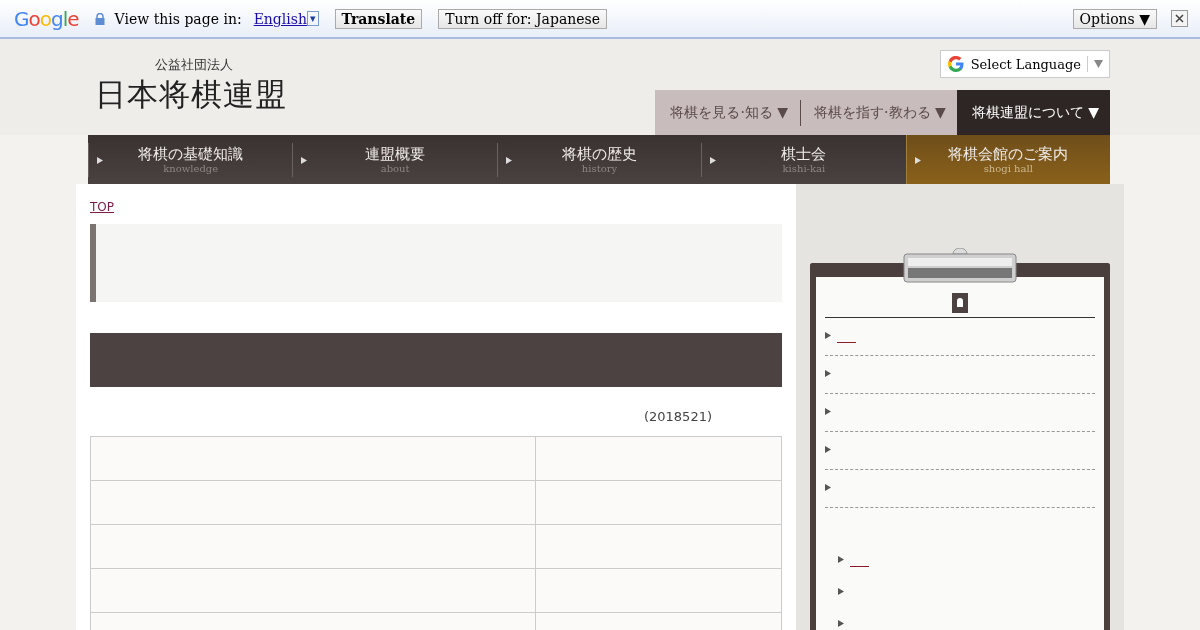 This screenshot has height=630, width=1200. Describe the element at coordinates (599, 159) in the screenshot. I see `sub-menu-item: 将棋の歴史 history` at that location.